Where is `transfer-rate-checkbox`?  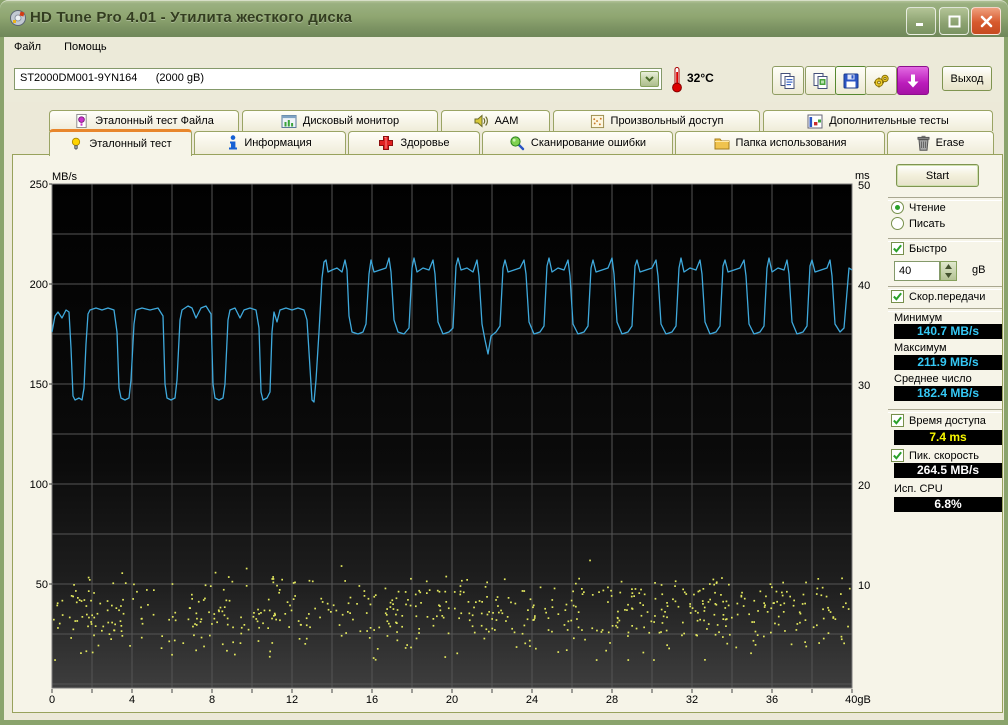
transfer-rate-checkbox is located at coordinates (897, 296).